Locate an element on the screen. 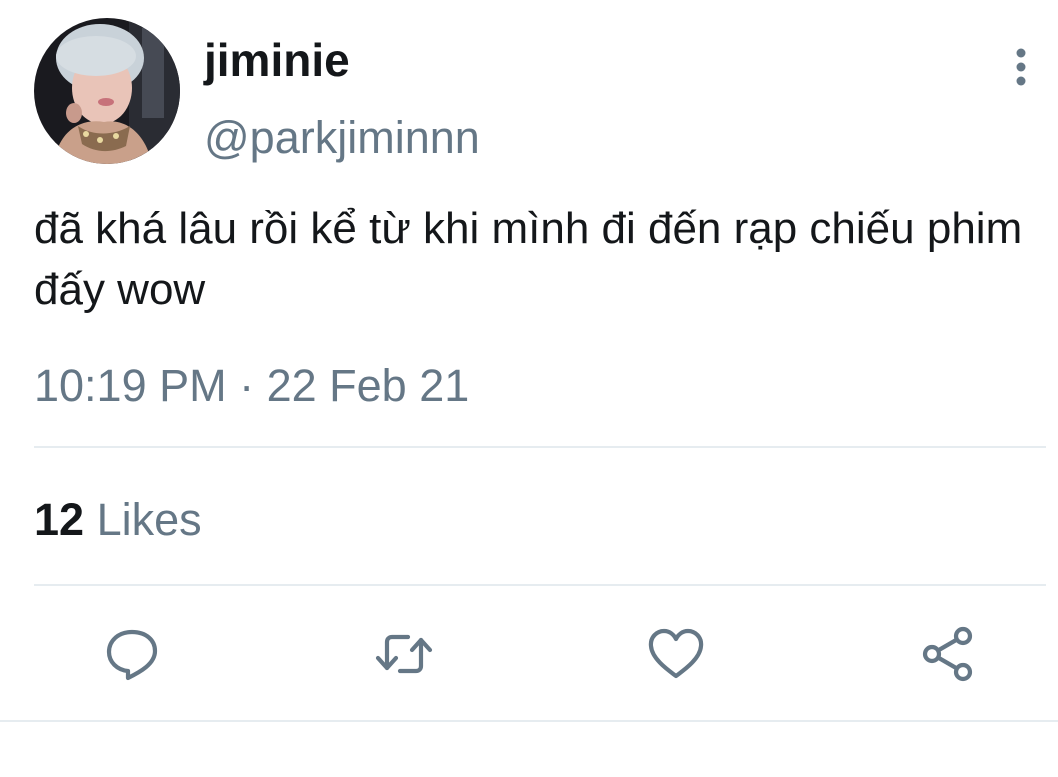 This screenshot has height=777, width=1058. reply-button is located at coordinates (132, 654).